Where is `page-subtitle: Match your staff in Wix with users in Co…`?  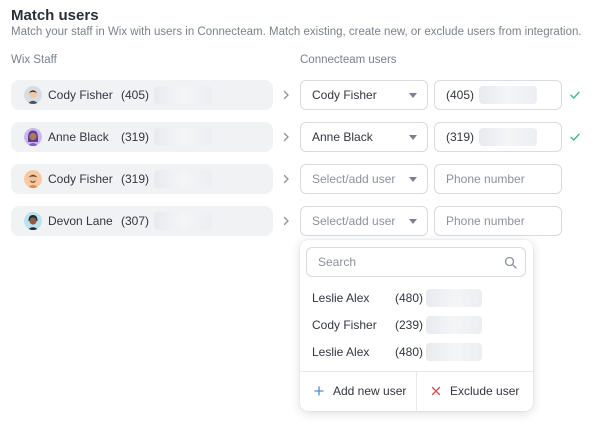
page-subtitle: Match your staff in Wix with users in Co… is located at coordinates (296, 32).